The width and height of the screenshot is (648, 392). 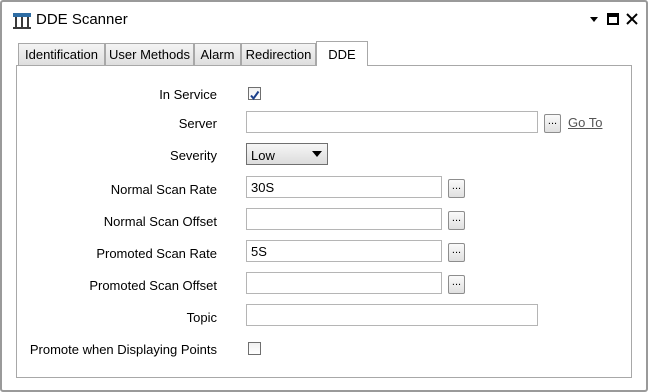 What do you see at coordinates (594, 19) in the screenshot?
I see `pin-icon` at bounding box center [594, 19].